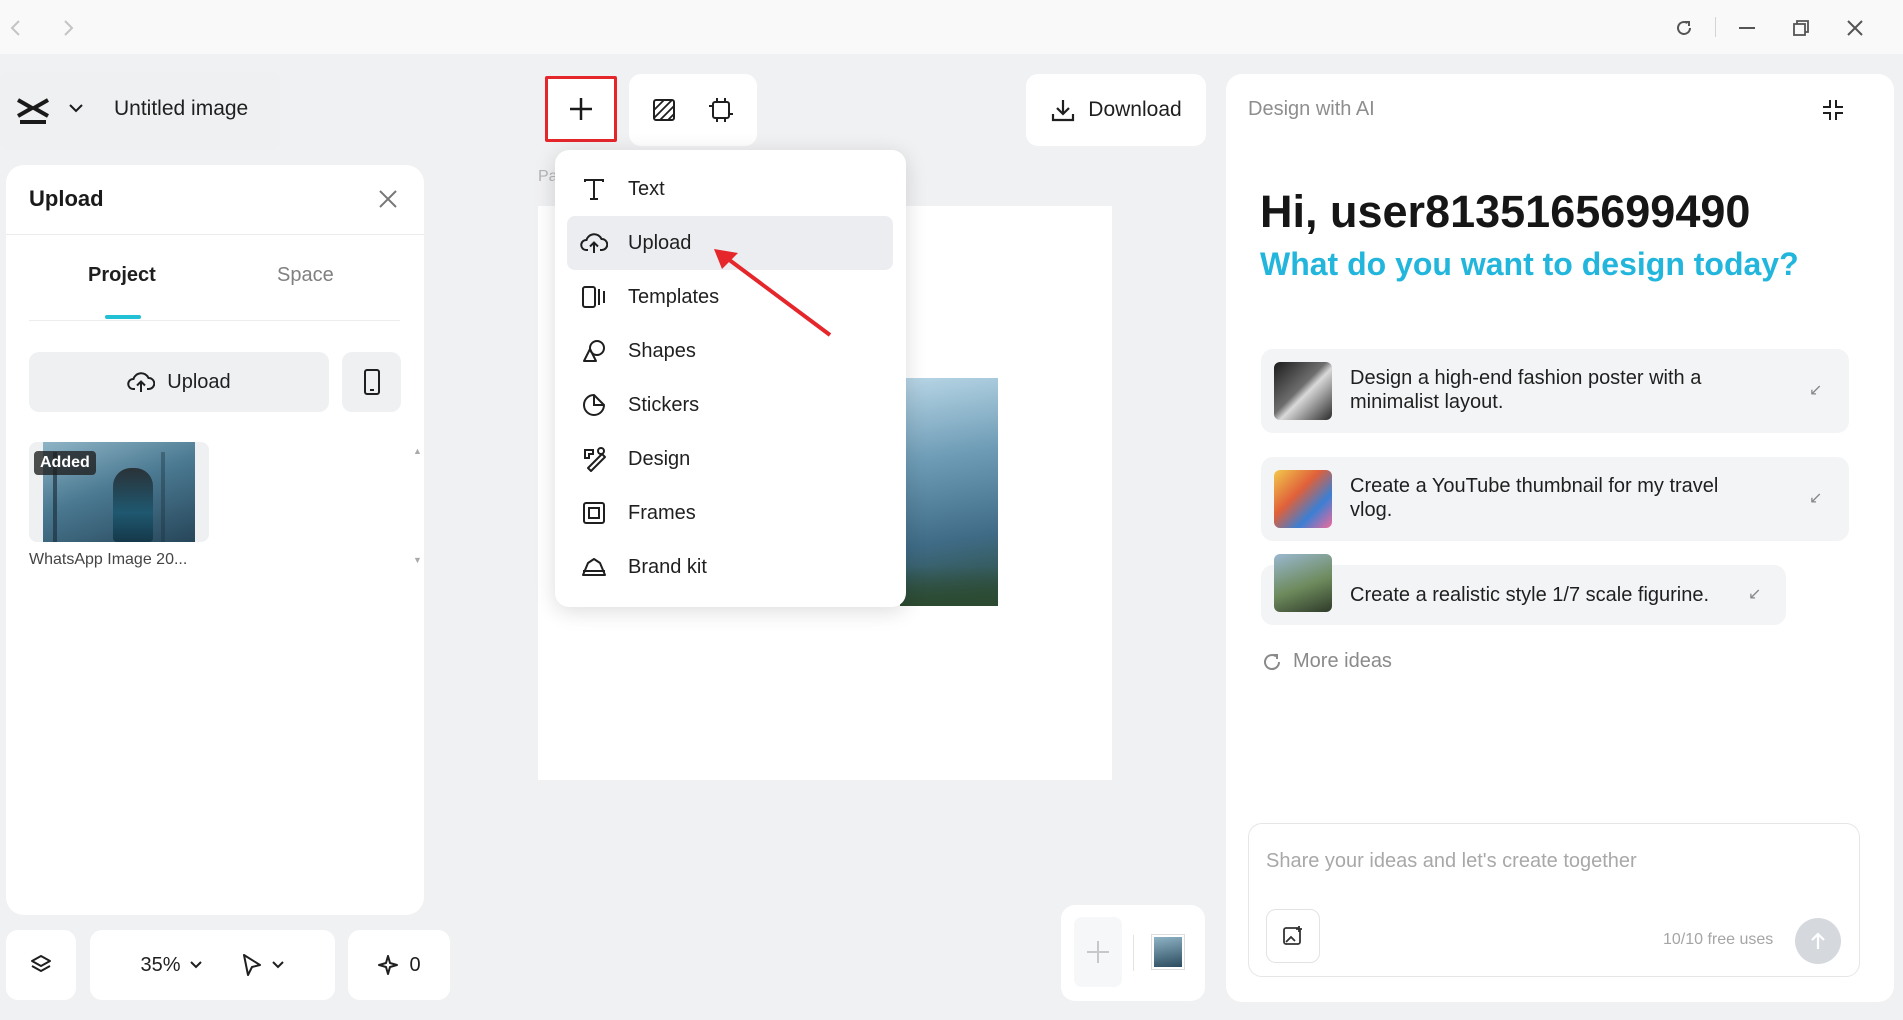  Describe the element at coordinates (594, 567) in the screenshot. I see `brand-kit-icon` at that location.